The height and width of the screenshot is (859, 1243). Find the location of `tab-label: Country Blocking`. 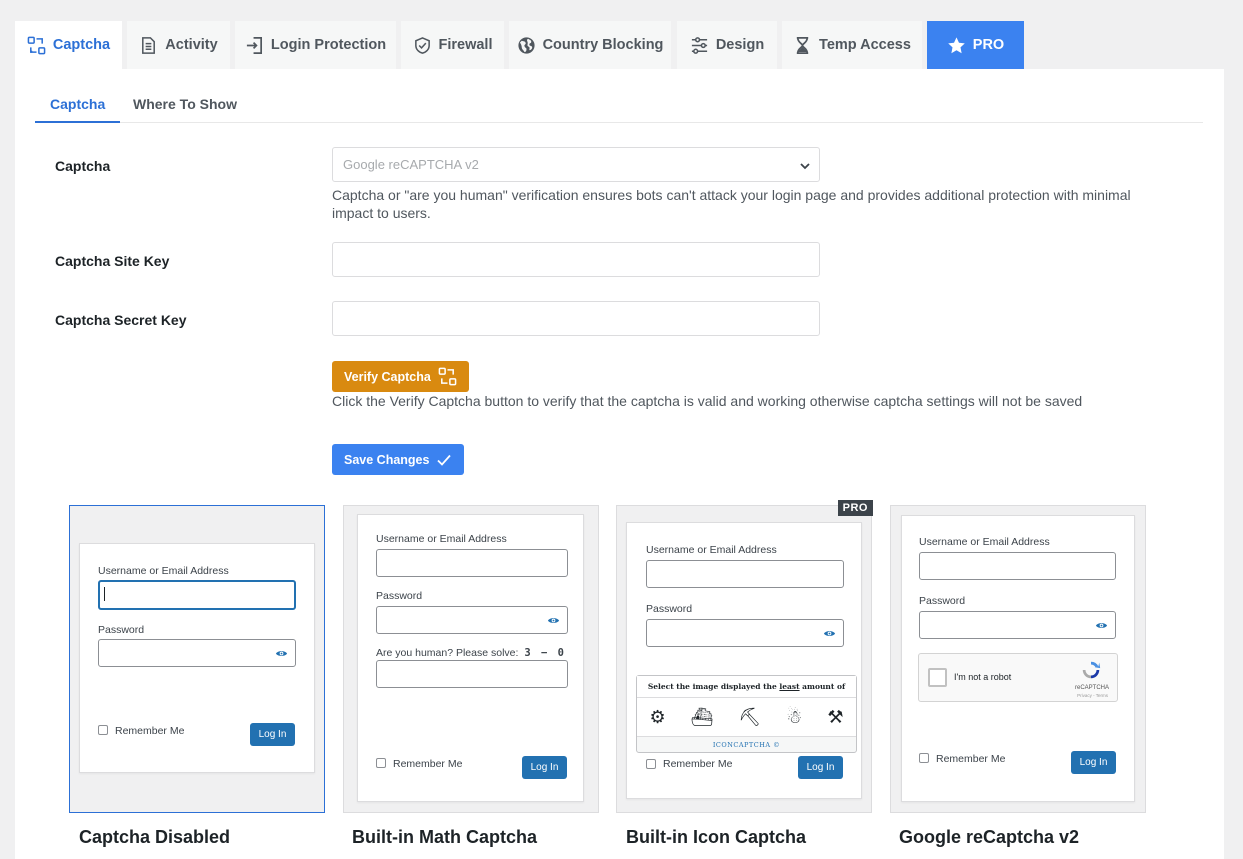

tab-label: Country Blocking is located at coordinates (603, 45).